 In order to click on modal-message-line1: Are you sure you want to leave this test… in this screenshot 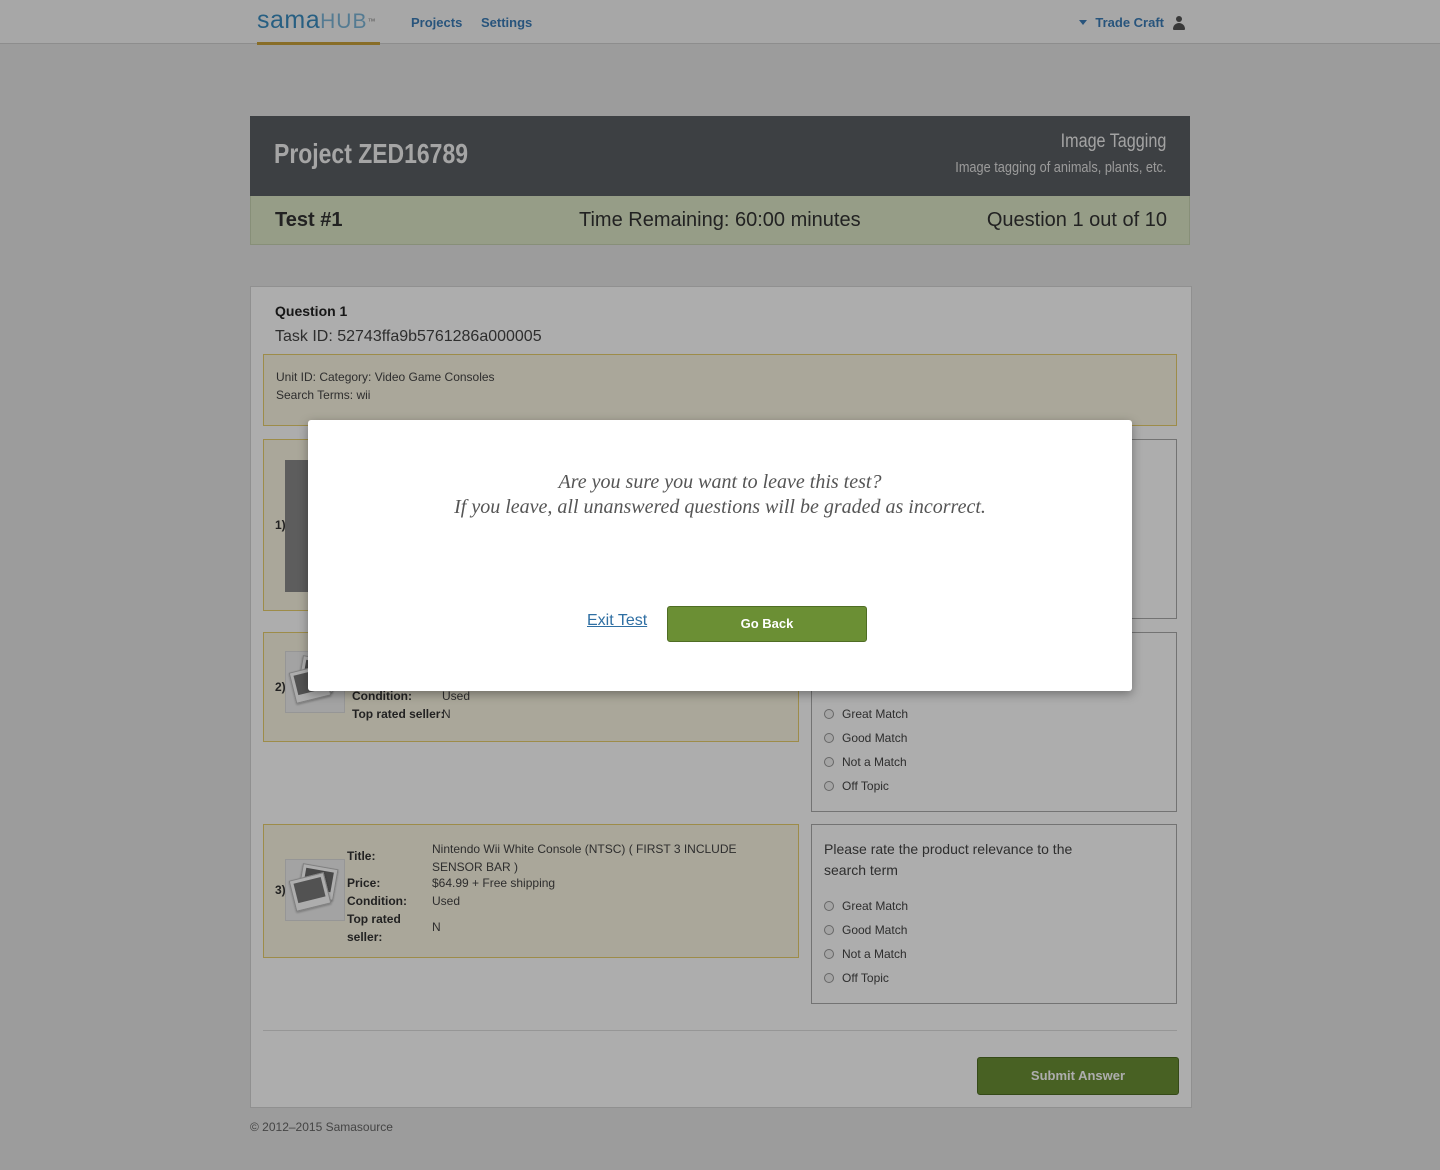, I will do `click(720, 482)`.